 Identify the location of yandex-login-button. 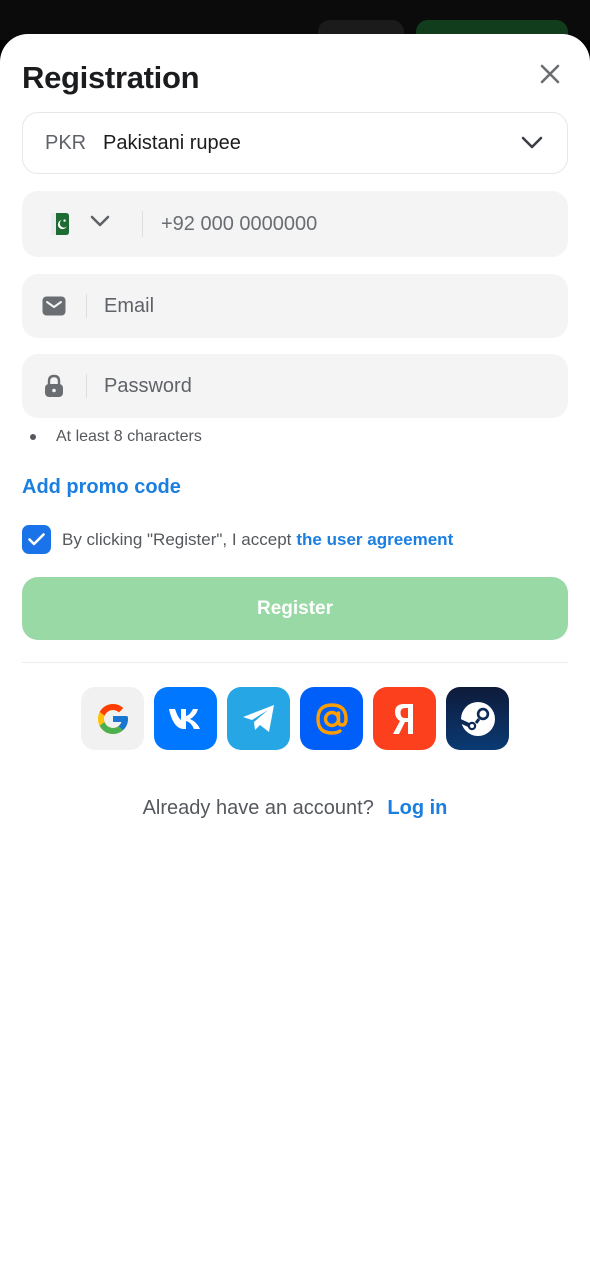
(404, 718).